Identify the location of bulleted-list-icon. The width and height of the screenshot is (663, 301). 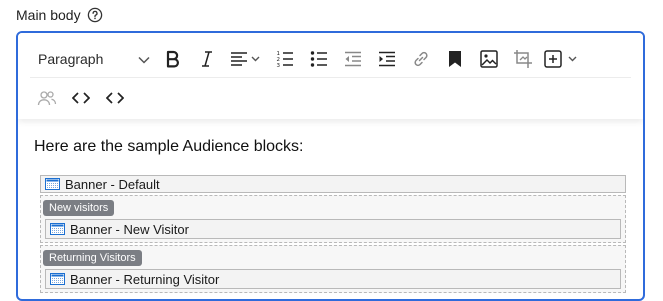
(319, 59).